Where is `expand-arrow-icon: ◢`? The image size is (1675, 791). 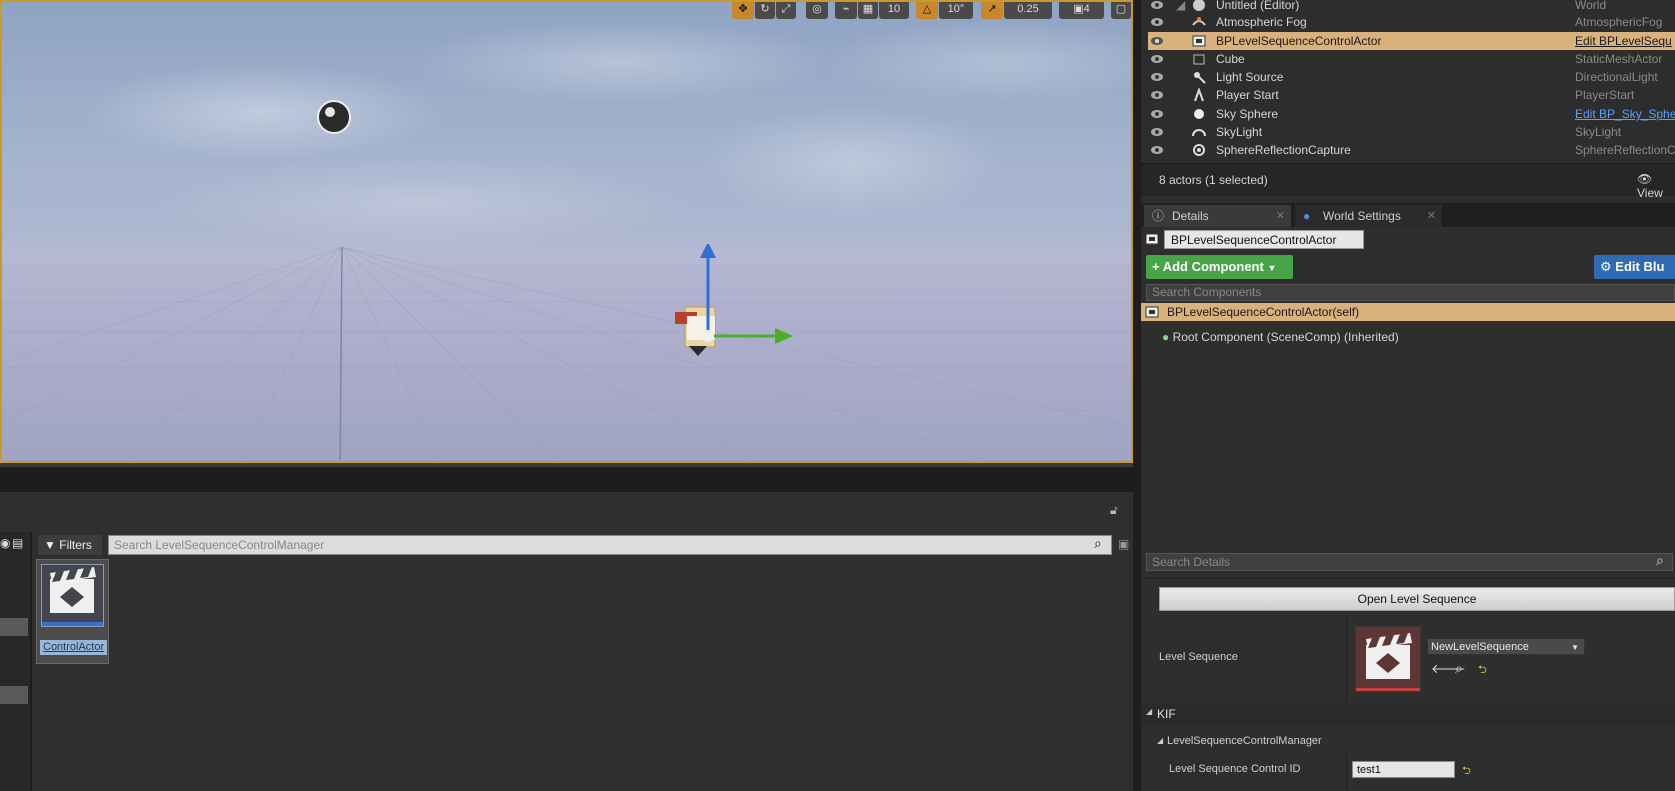 expand-arrow-icon: ◢ is located at coordinates (1180, 7).